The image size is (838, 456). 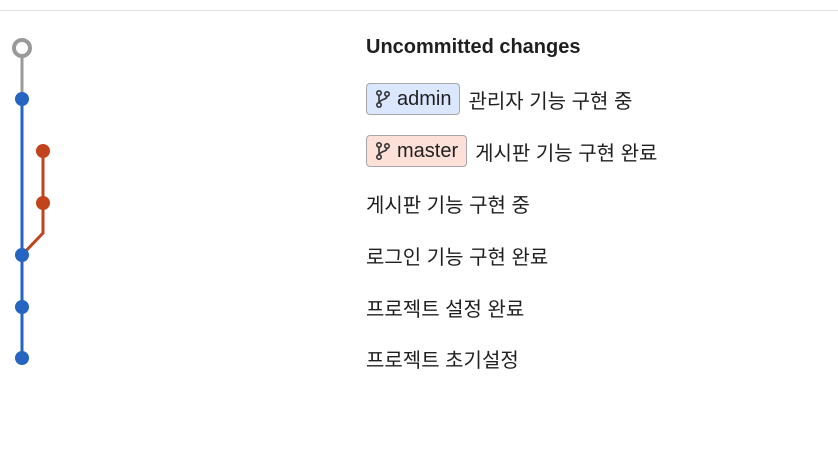 What do you see at coordinates (550, 101) in the screenshot?
I see `commit-message: 관리자 기능 구현 중` at bounding box center [550, 101].